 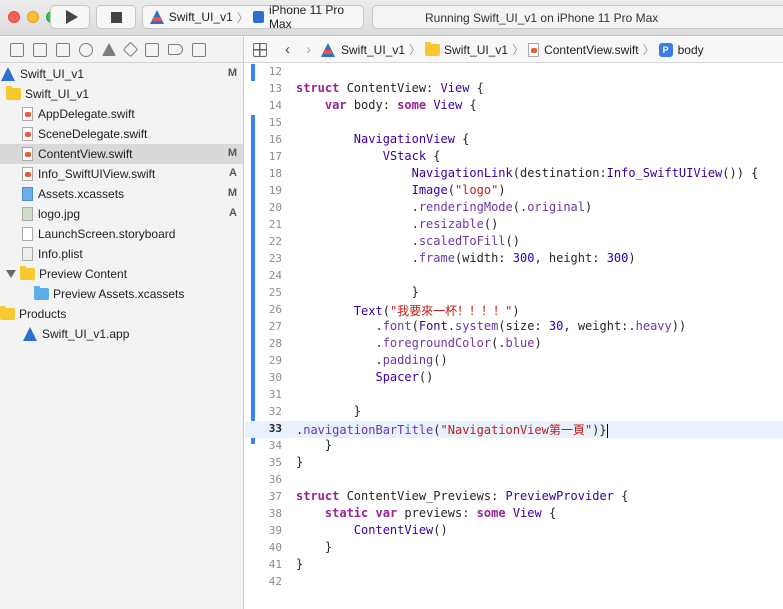 I want to click on tree-item: ContentView.swift M, so click(x=121, y=154).